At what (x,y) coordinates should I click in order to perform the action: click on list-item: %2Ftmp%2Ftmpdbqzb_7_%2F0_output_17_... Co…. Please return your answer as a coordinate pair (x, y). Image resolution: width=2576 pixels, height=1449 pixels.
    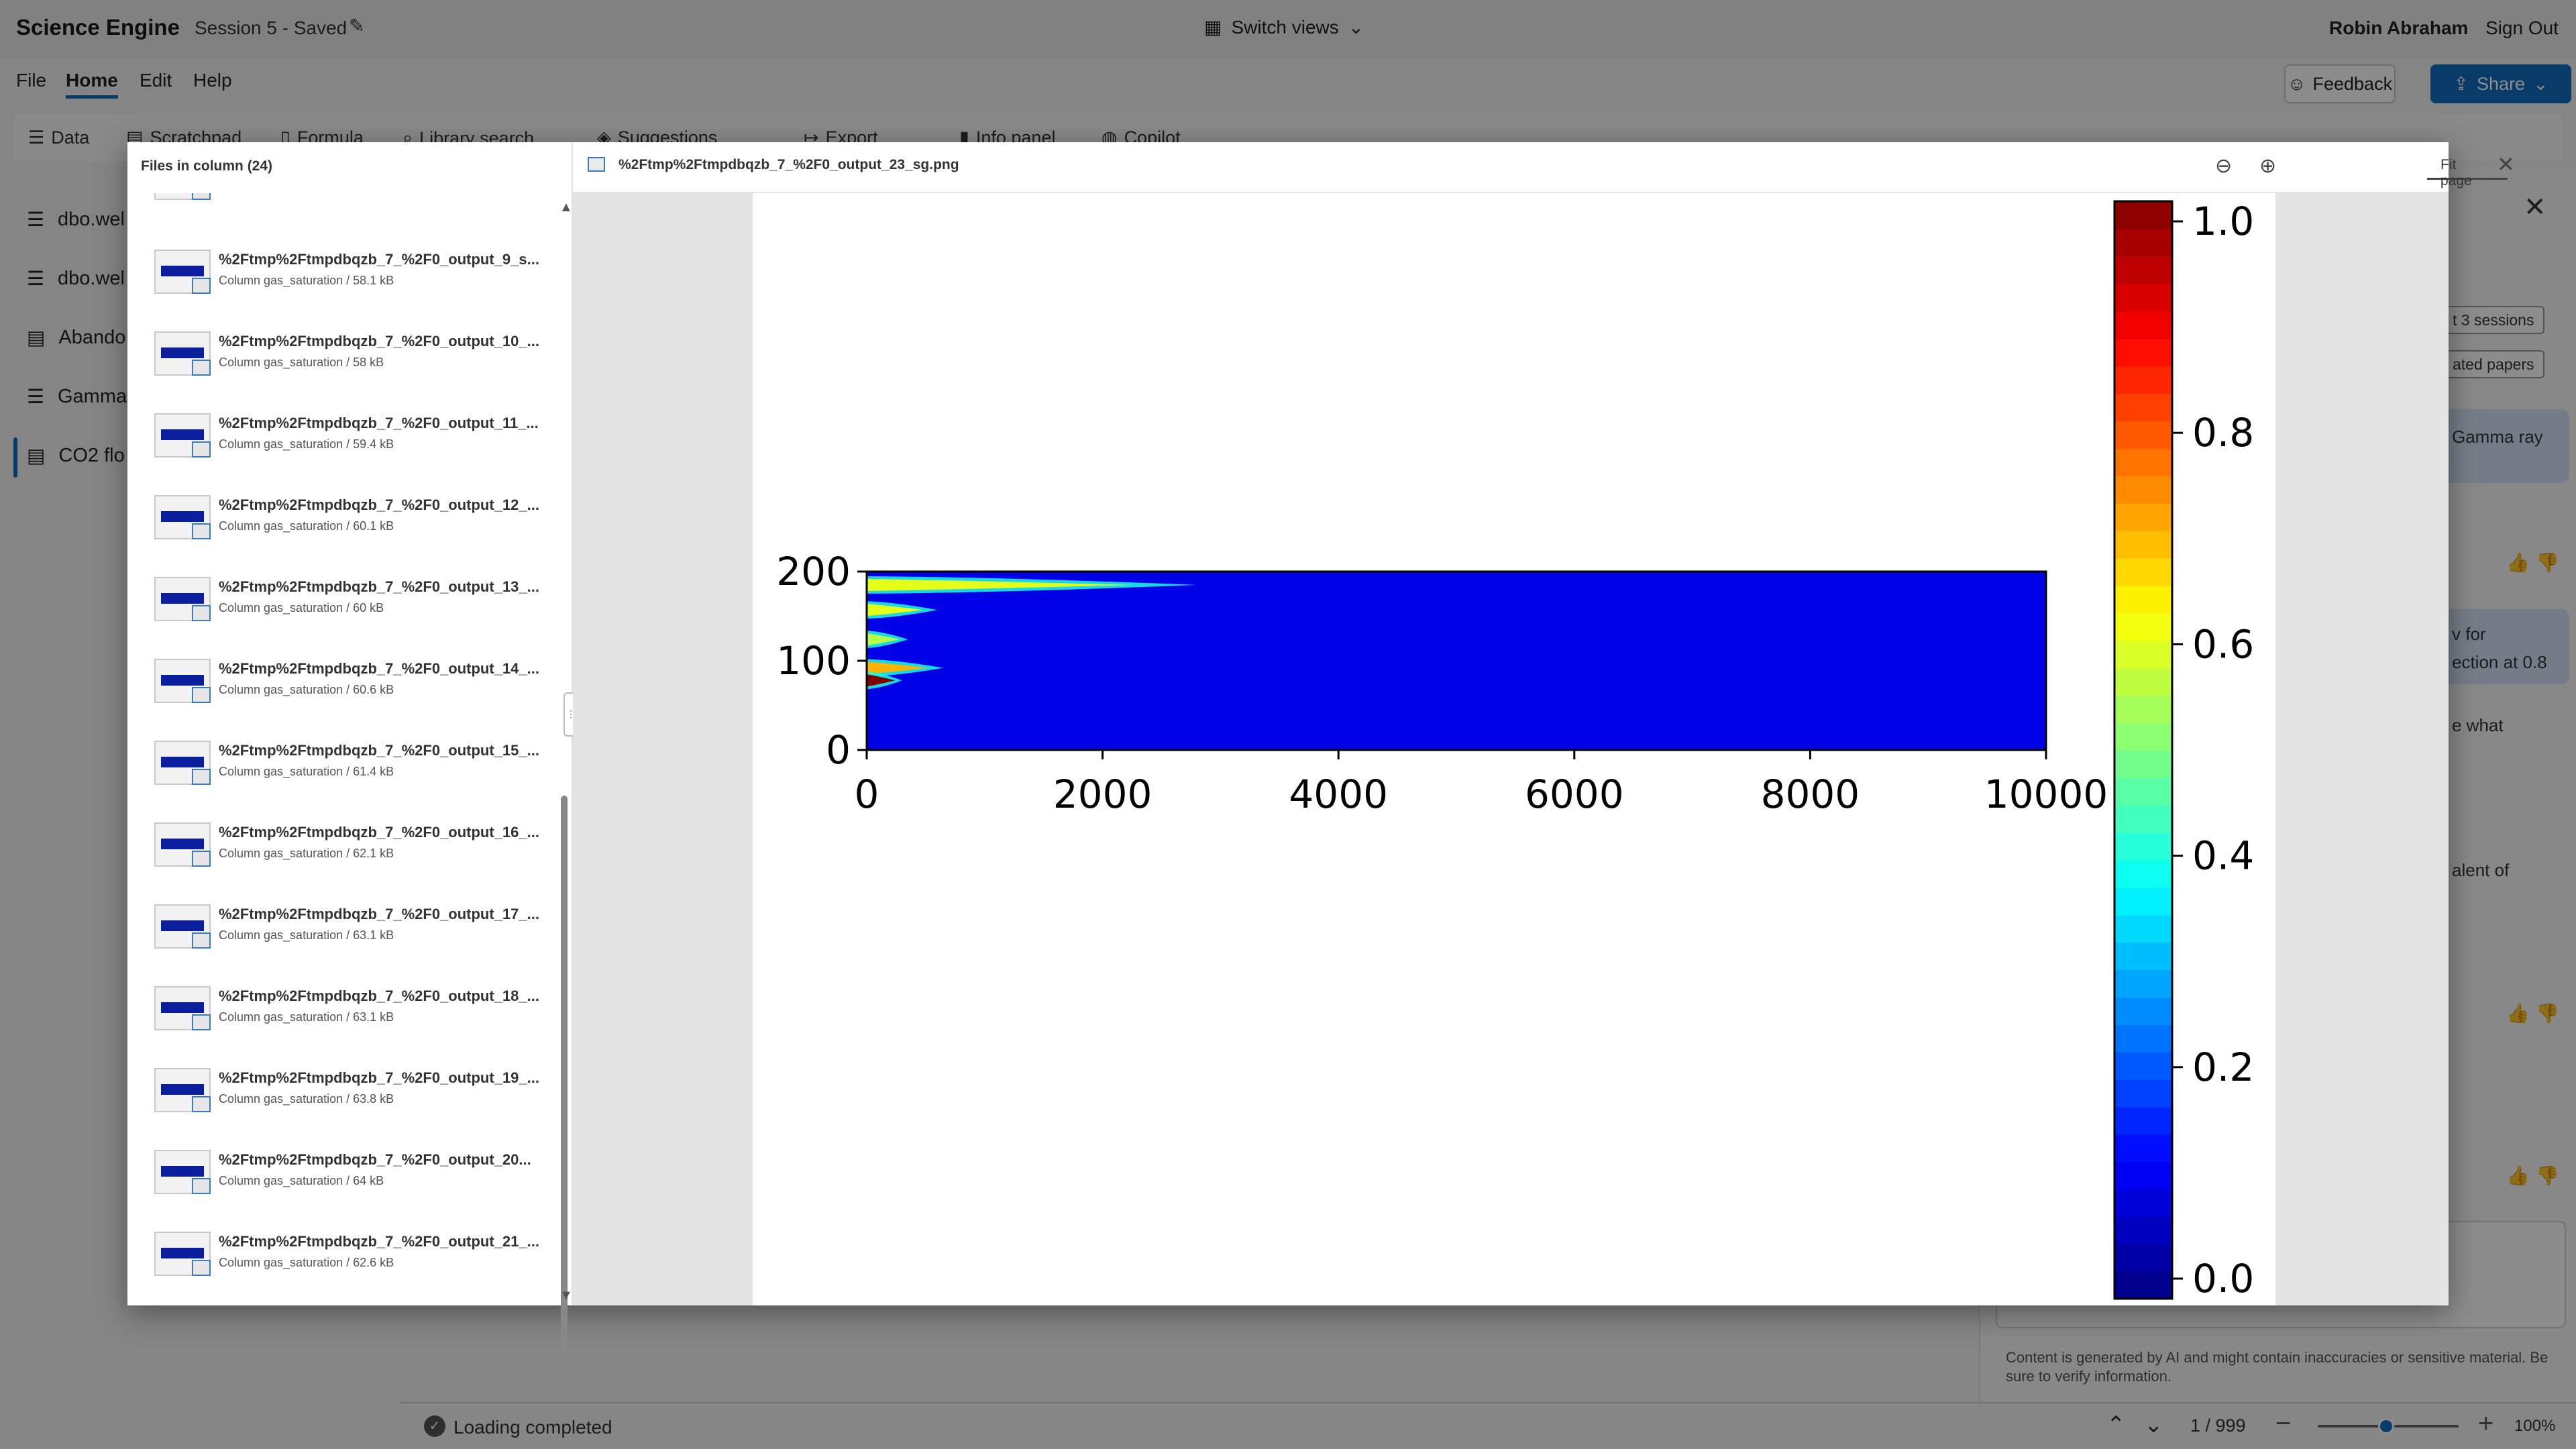
    Looking at the image, I should click on (355, 937).